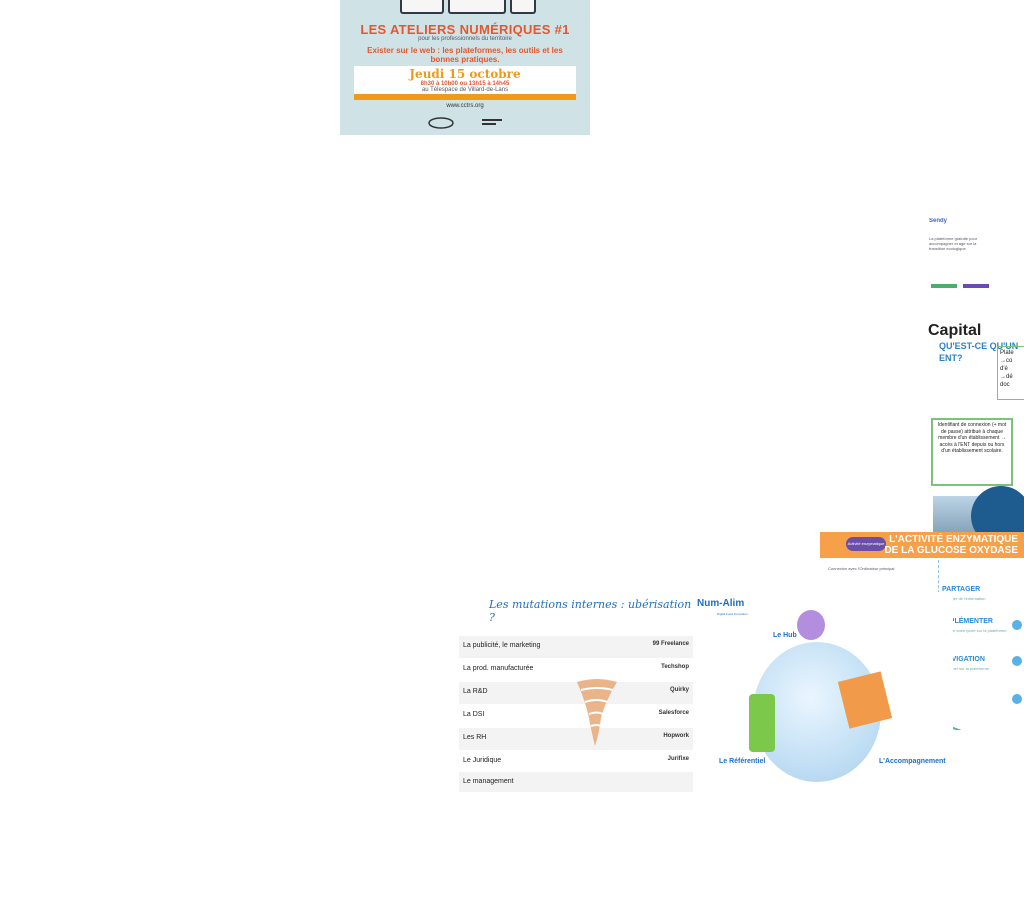 This screenshot has height=904, width=1024. Describe the element at coordinates (502, 645) in the screenshot. I see `row-label: La publicité, le marketing` at that location.